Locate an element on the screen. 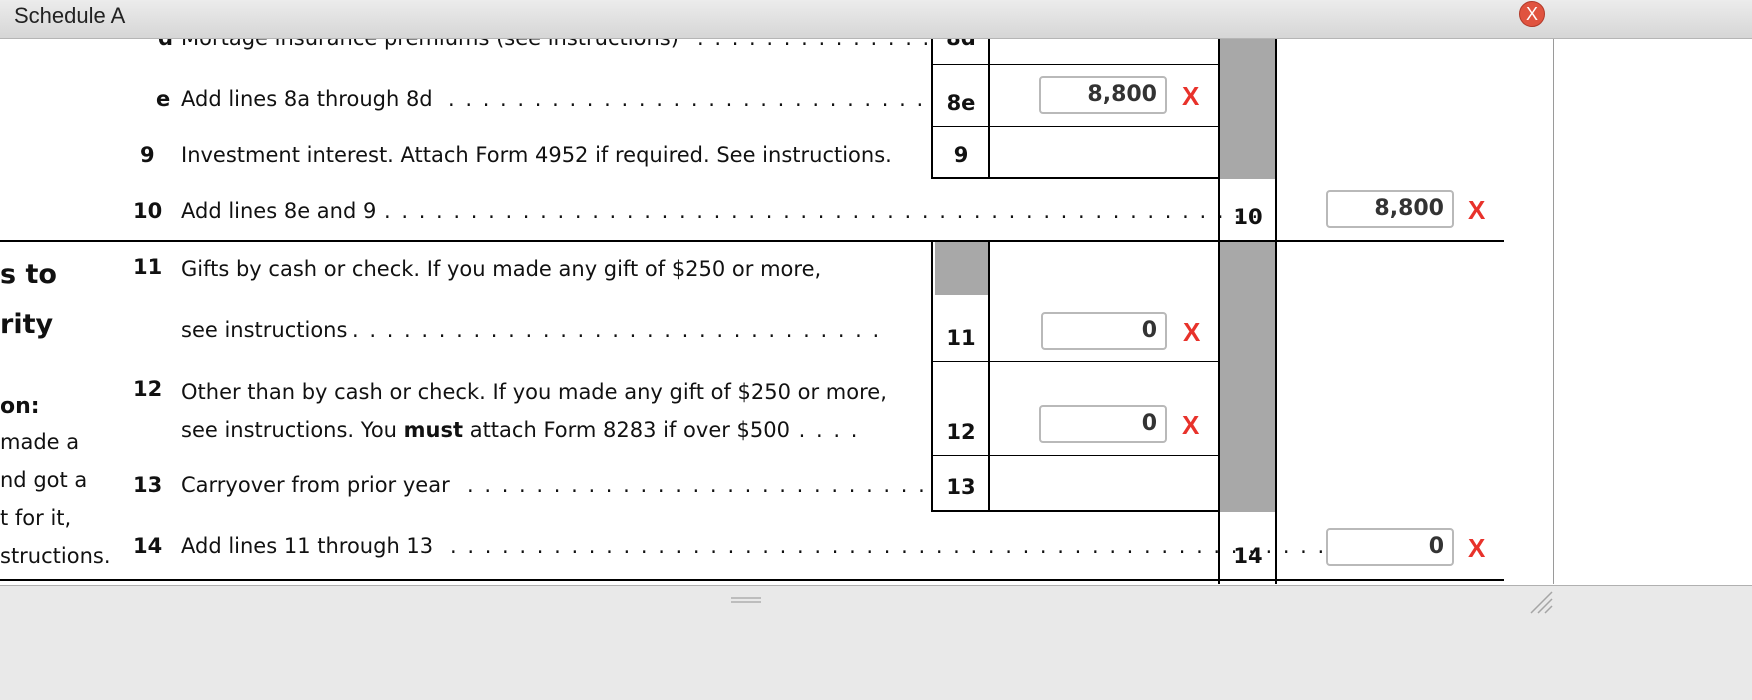 This screenshot has height=700, width=1752. resize-grip-icon is located at coordinates (1539, 600).